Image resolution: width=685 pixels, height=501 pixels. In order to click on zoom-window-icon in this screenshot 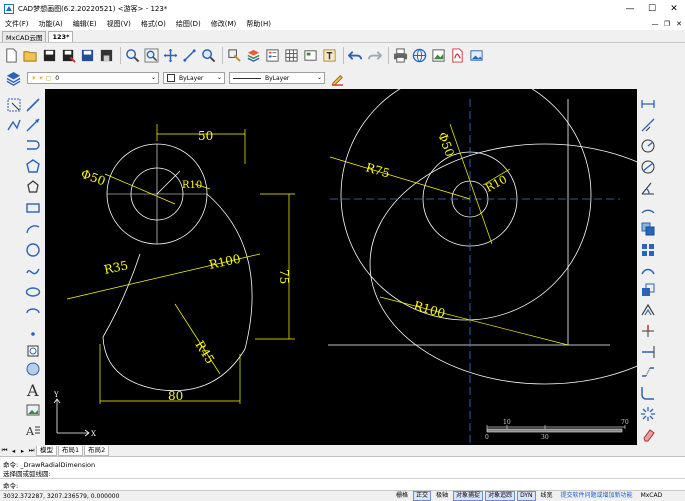, I will do `click(132, 55)`.